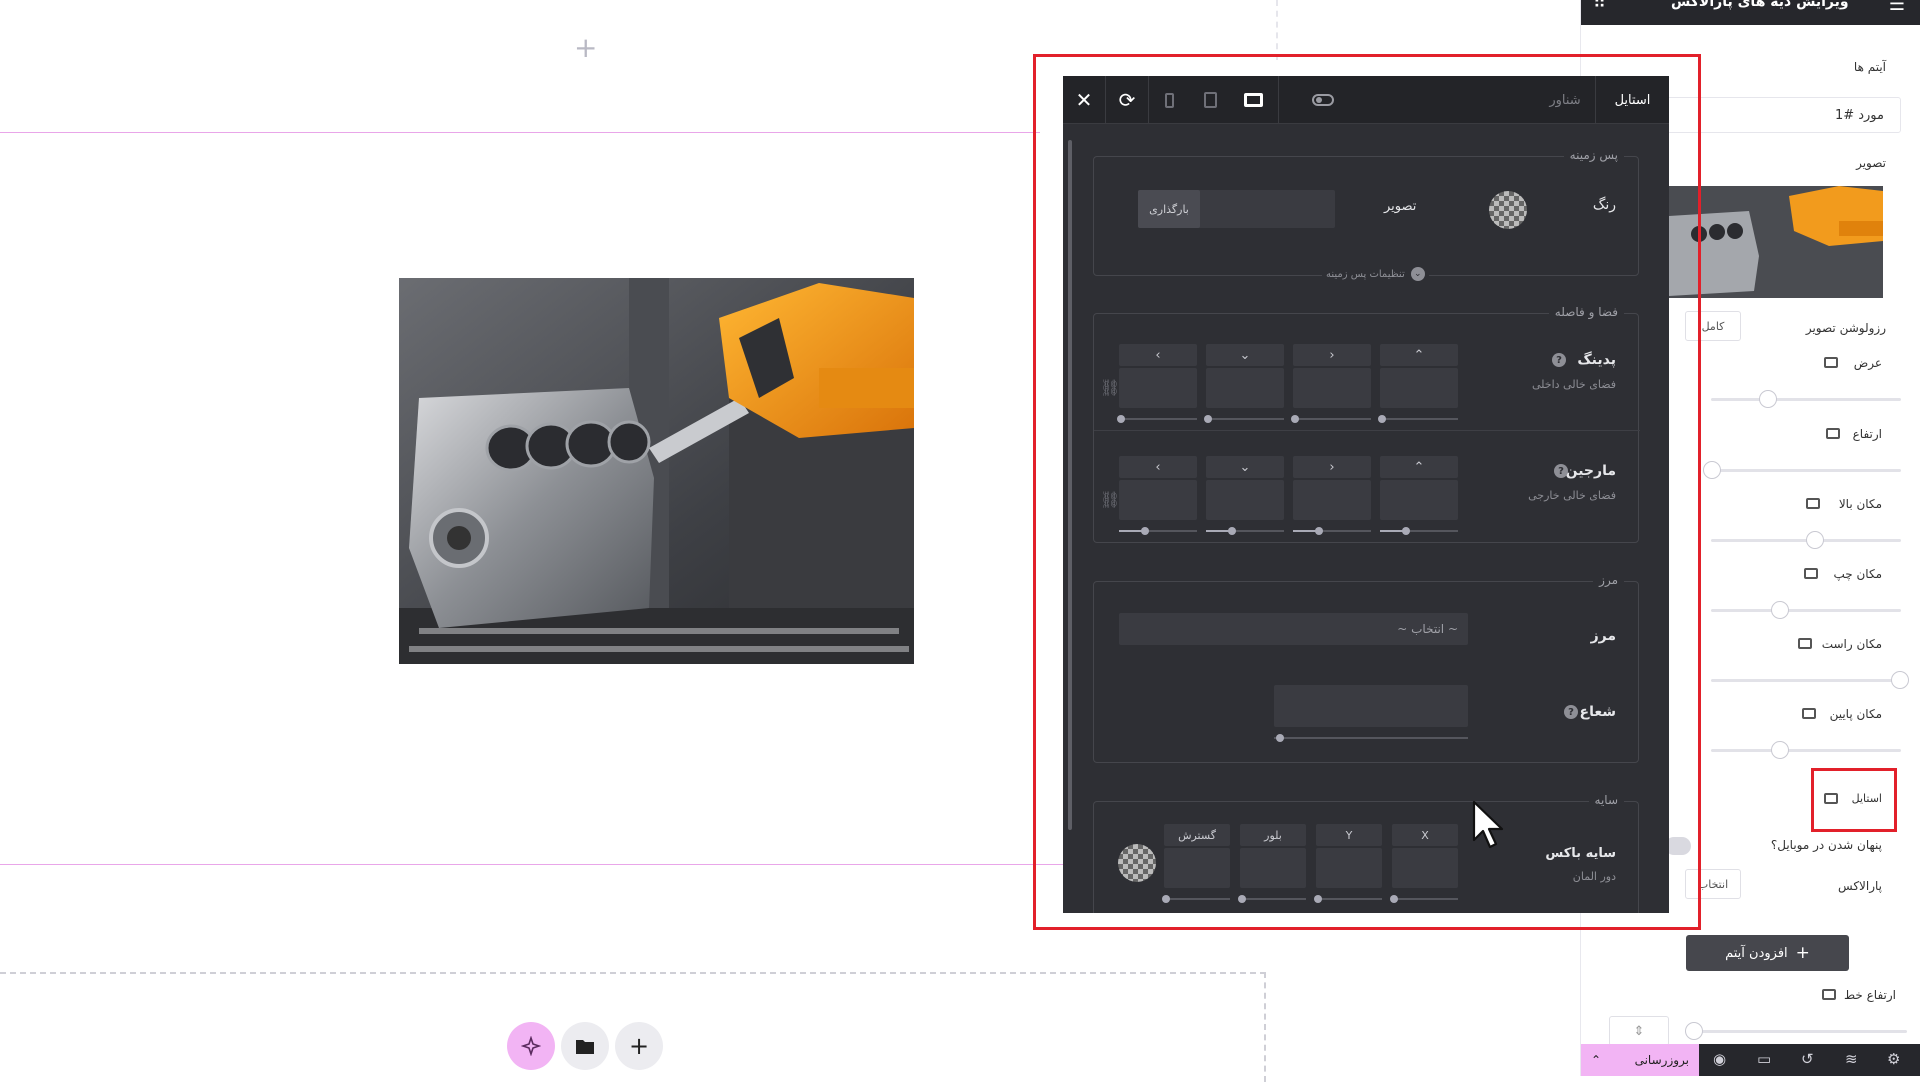 This screenshot has width=1920, height=1082. What do you see at coordinates (1137, 863) in the screenshot?
I see `shadow-color-picker` at bounding box center [1137, 863].